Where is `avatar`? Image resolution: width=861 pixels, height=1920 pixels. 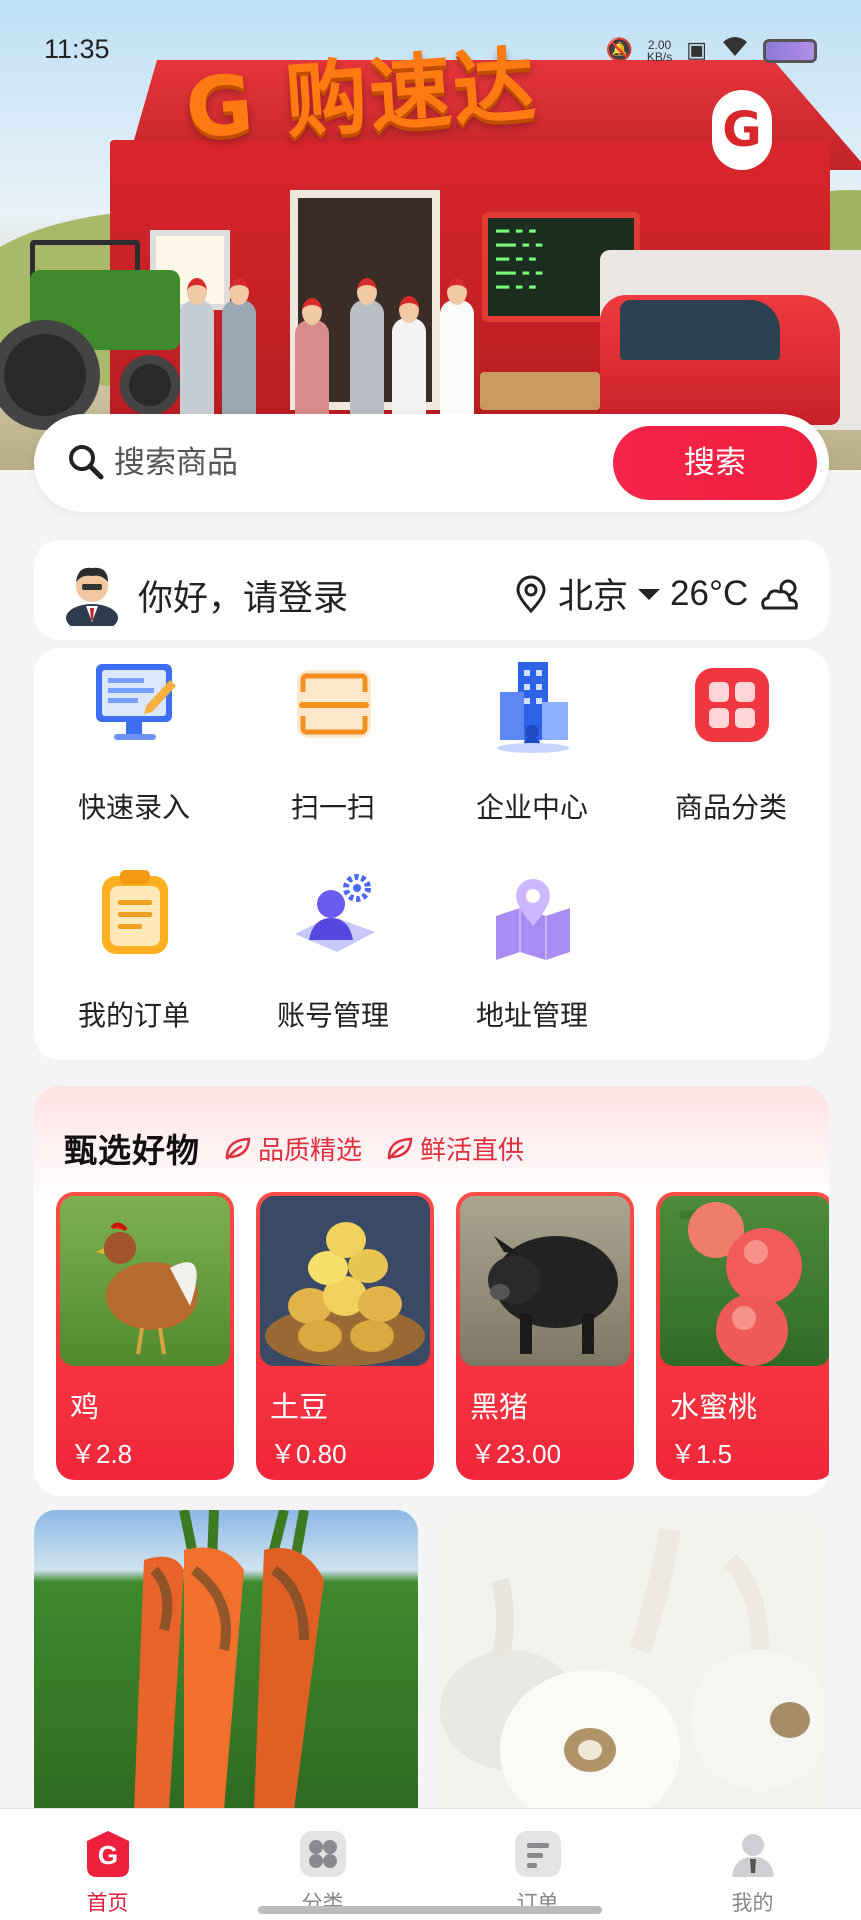 avatar is located at coordinates (92, 593).